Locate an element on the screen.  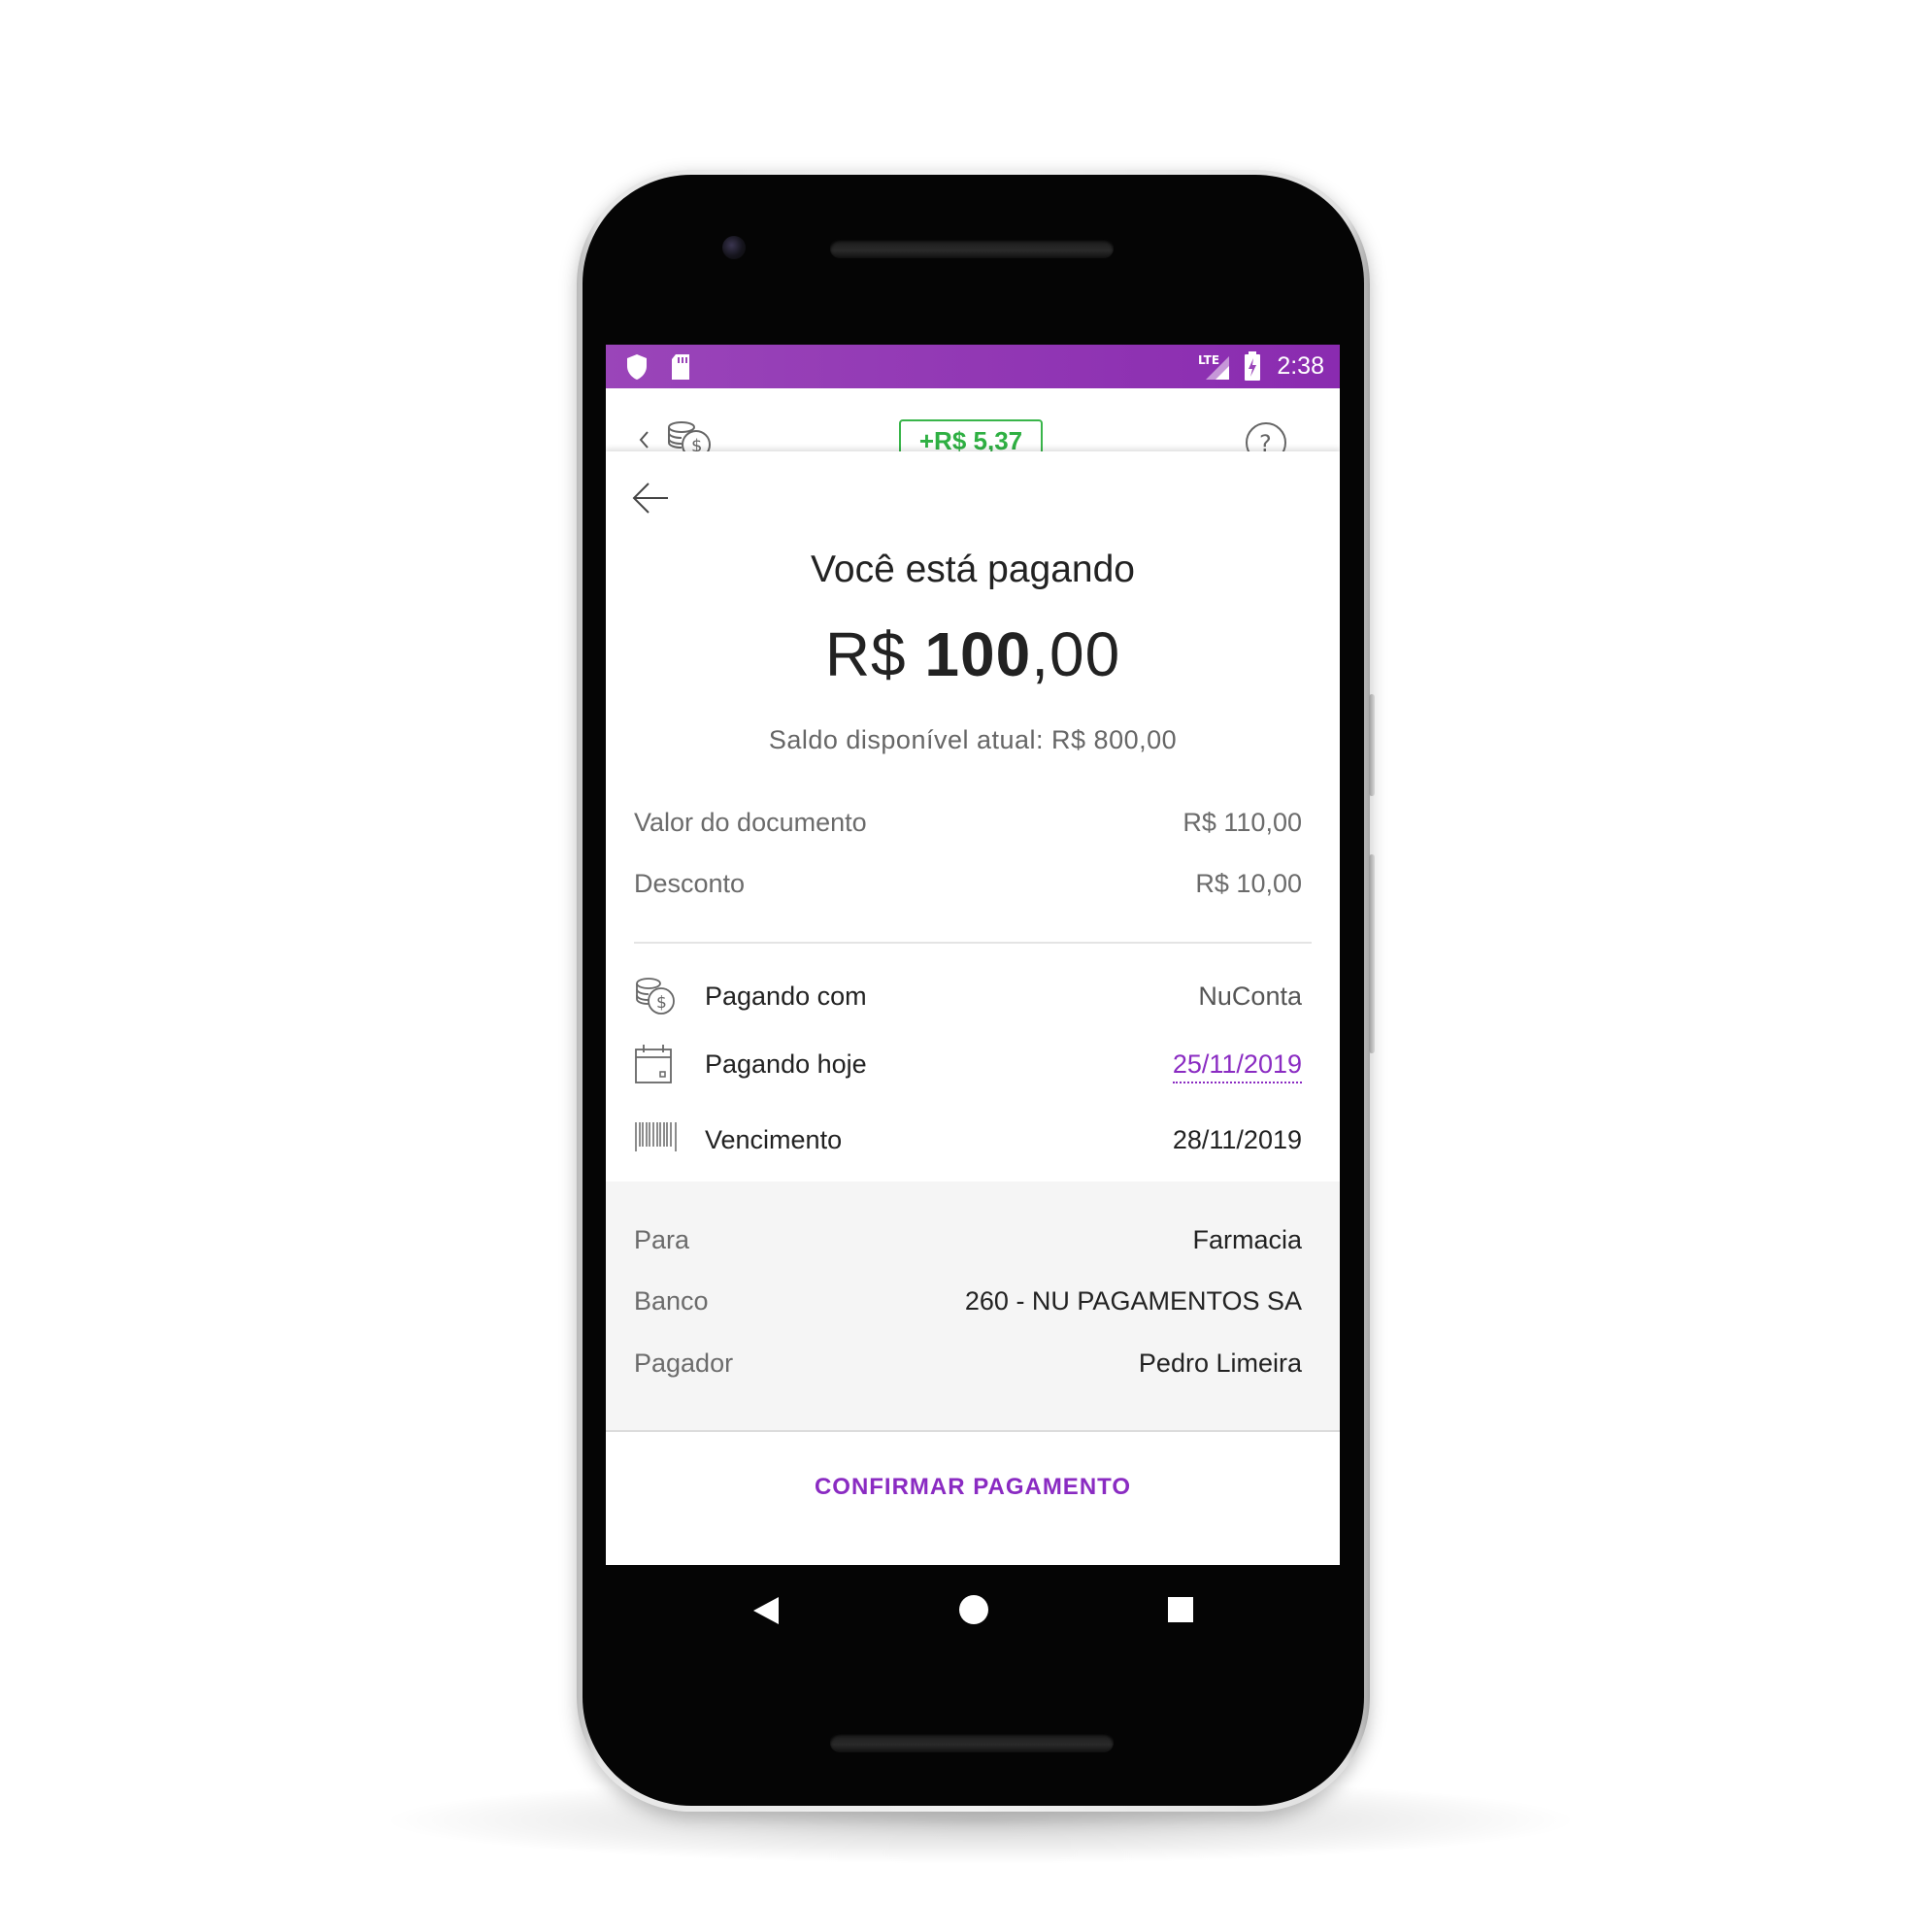
barcode-icon is located at coordinates (656, 1136).